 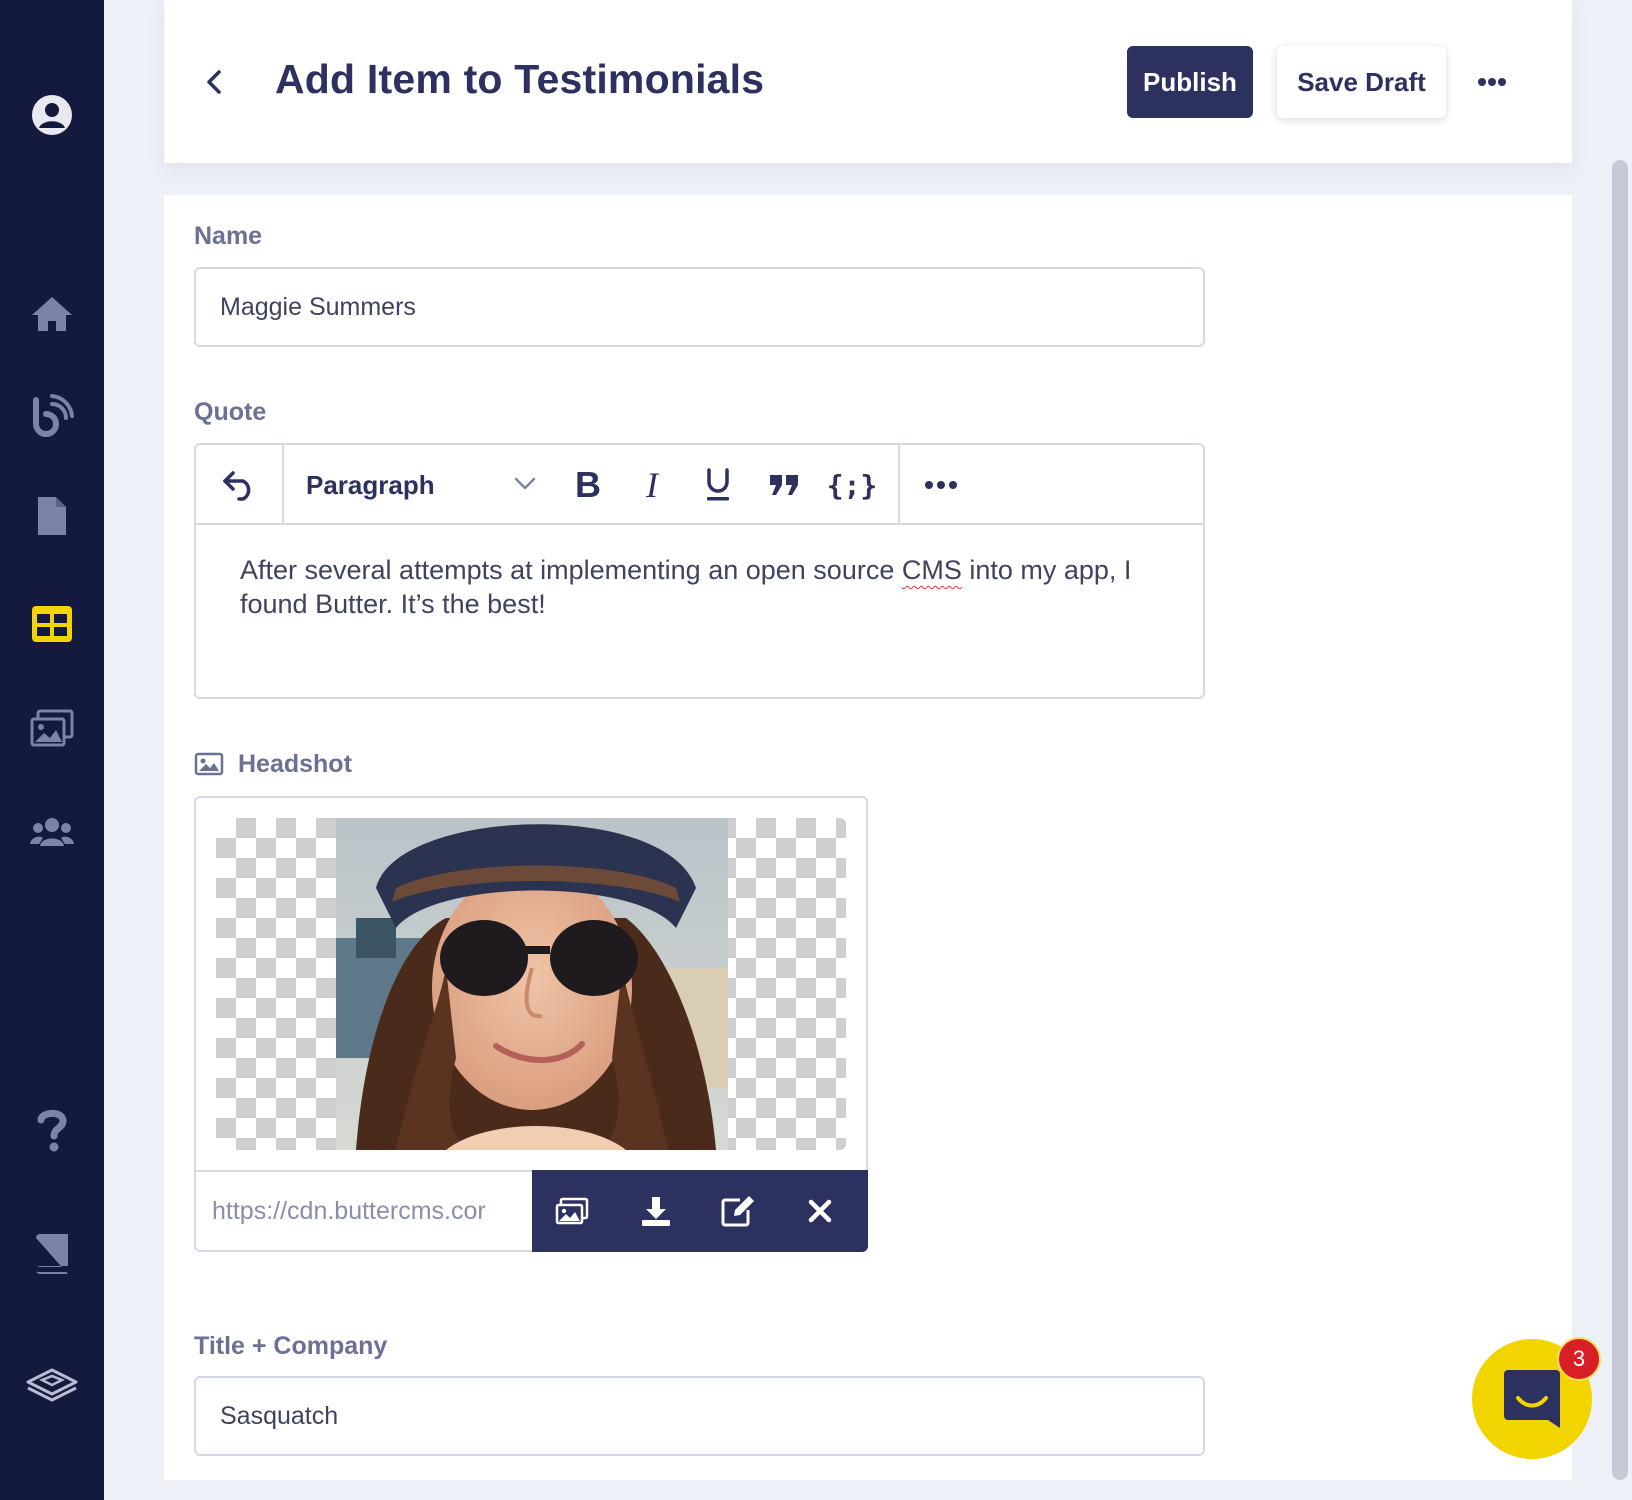 I want to click on blockquote-button, so click(x=784, y=485).